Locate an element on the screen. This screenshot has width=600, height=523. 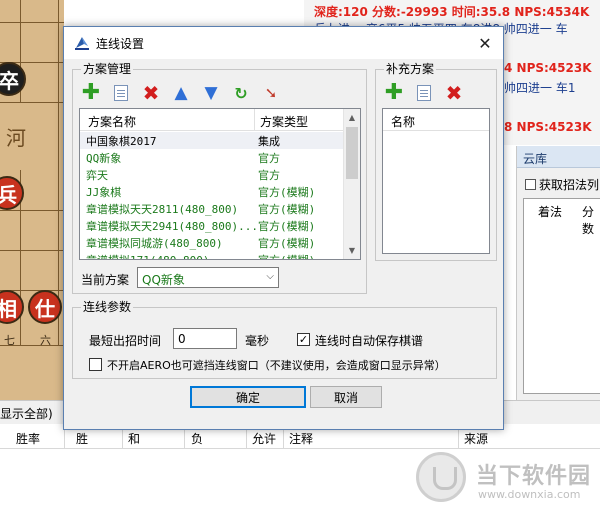
current-scheme-label: 当前方案 is located at coordinates (105, 280).